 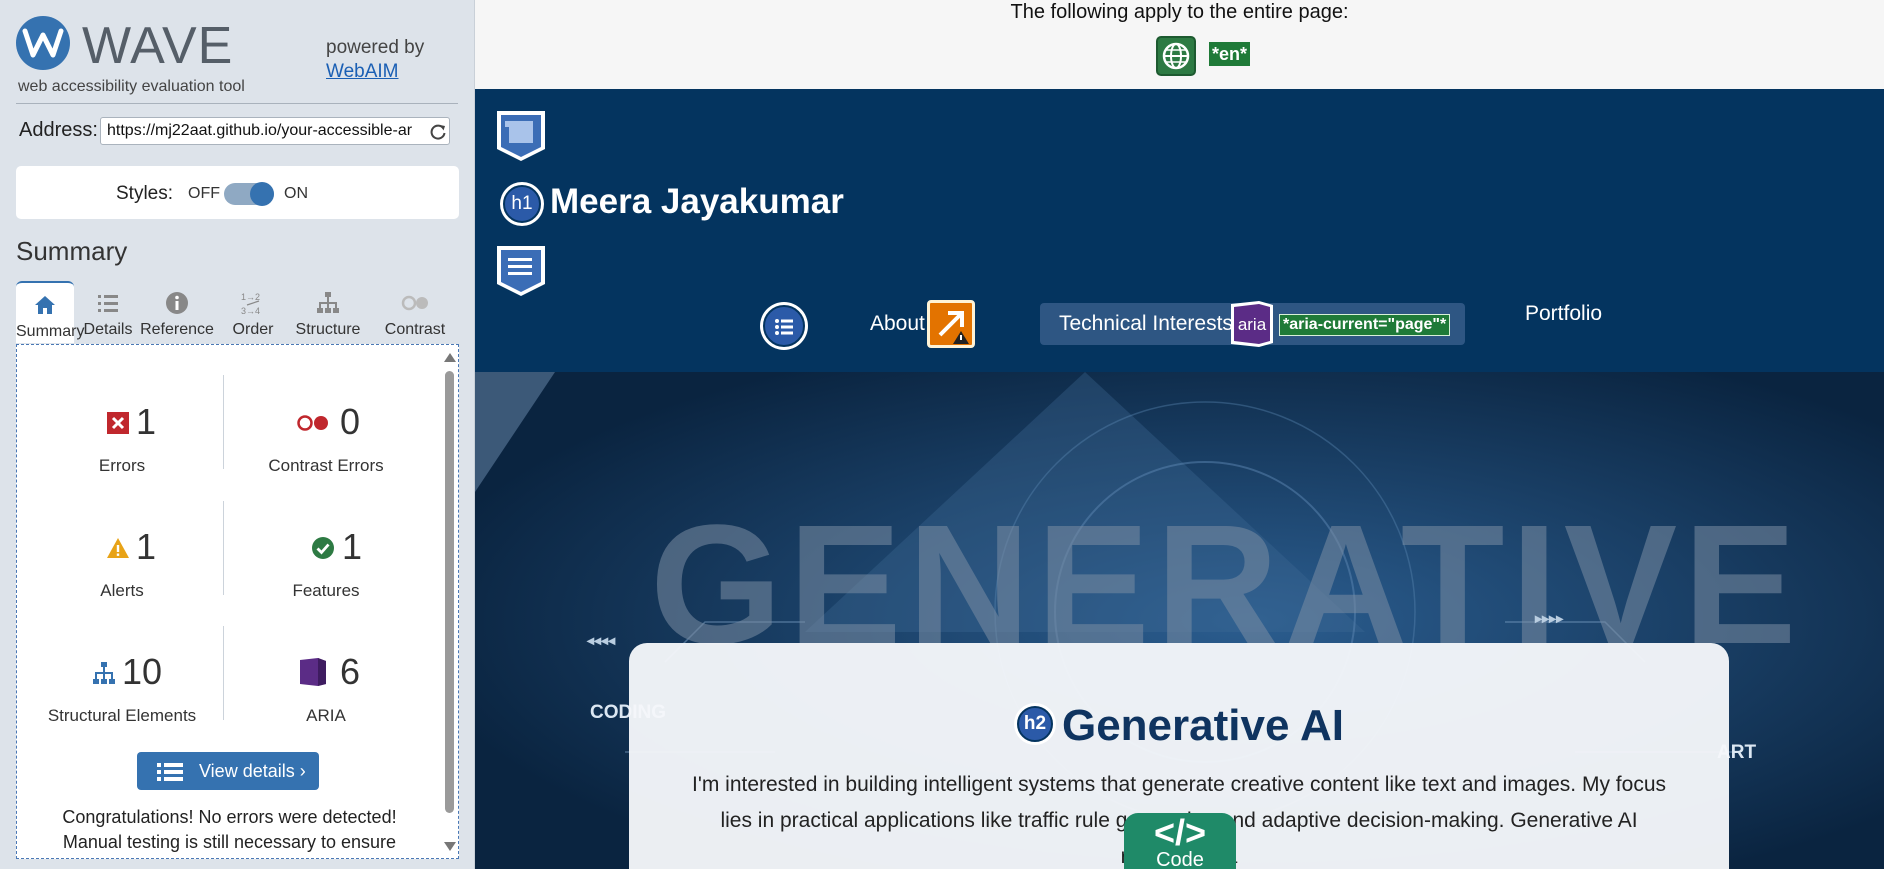 I want to click on language-tag: *en*, so click(x=1230, y=54).